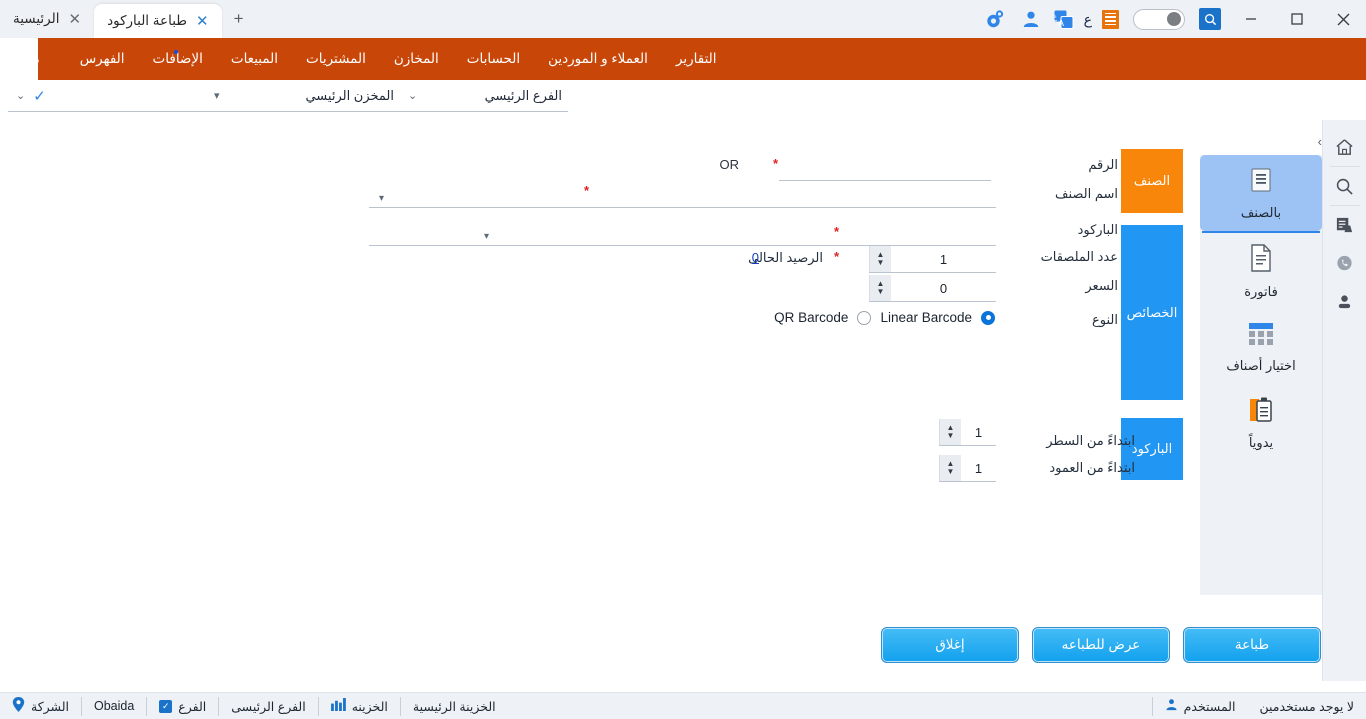 Image resolution: width=1366 pixels, height=719 pixels. I want to click on sidebar-item-by-item: بالصنف, so click(1261, 193).